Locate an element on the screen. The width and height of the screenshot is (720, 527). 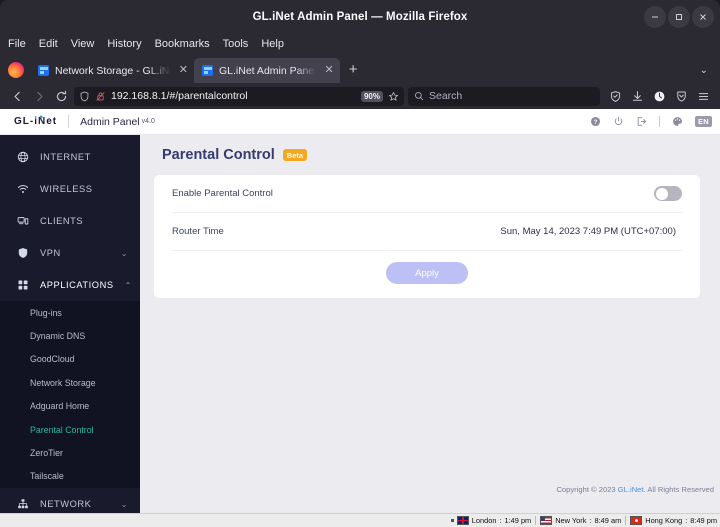
menu-tools: Tools is located at coordinates (236, 44).